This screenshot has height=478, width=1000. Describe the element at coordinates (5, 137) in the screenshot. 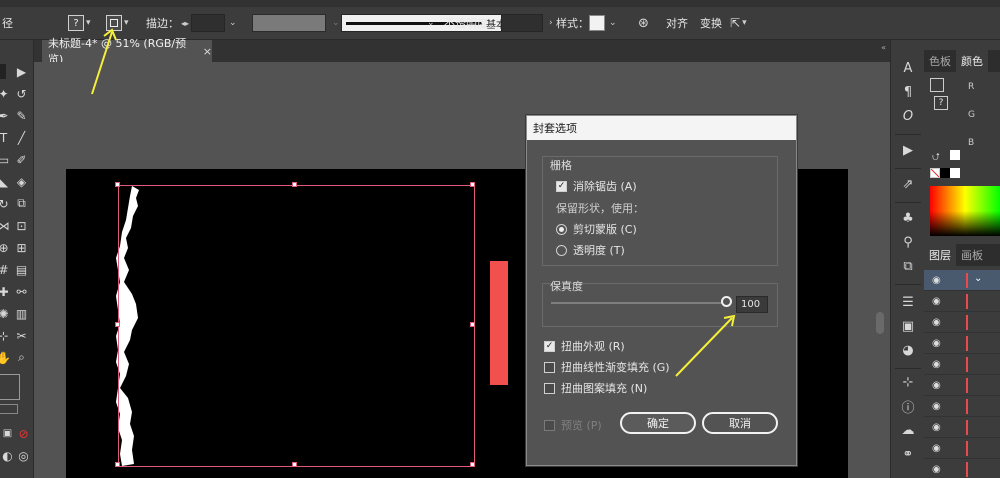

I see `type-icon: T` at that location.